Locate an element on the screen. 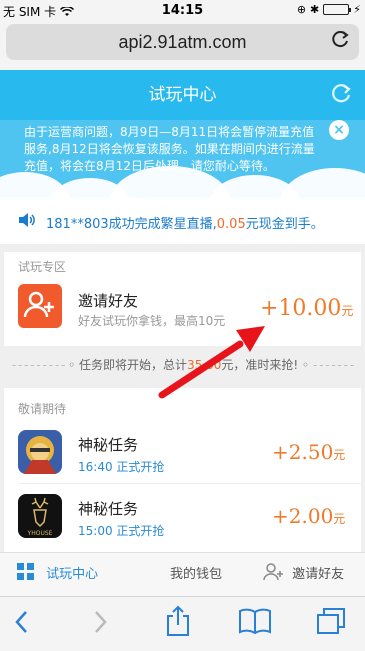 The width and height of the screenshot is (365, 651). ticker-suffix: 元现金到手。 is located at coordinates (284, 224).